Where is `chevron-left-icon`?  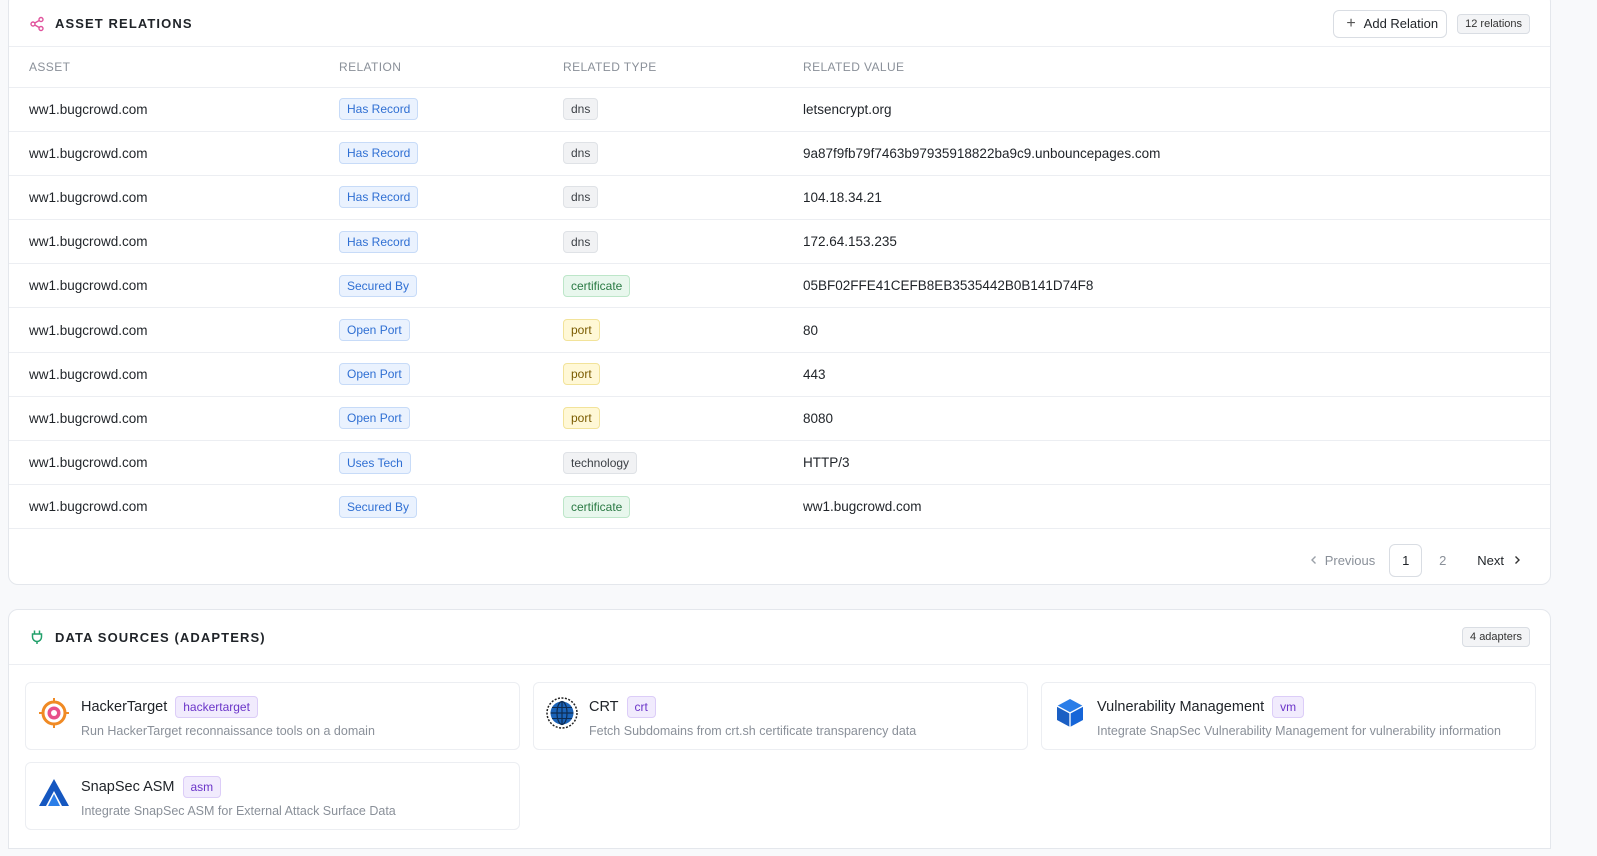 chevron-left-icon is located at coordinates (1314, 560).